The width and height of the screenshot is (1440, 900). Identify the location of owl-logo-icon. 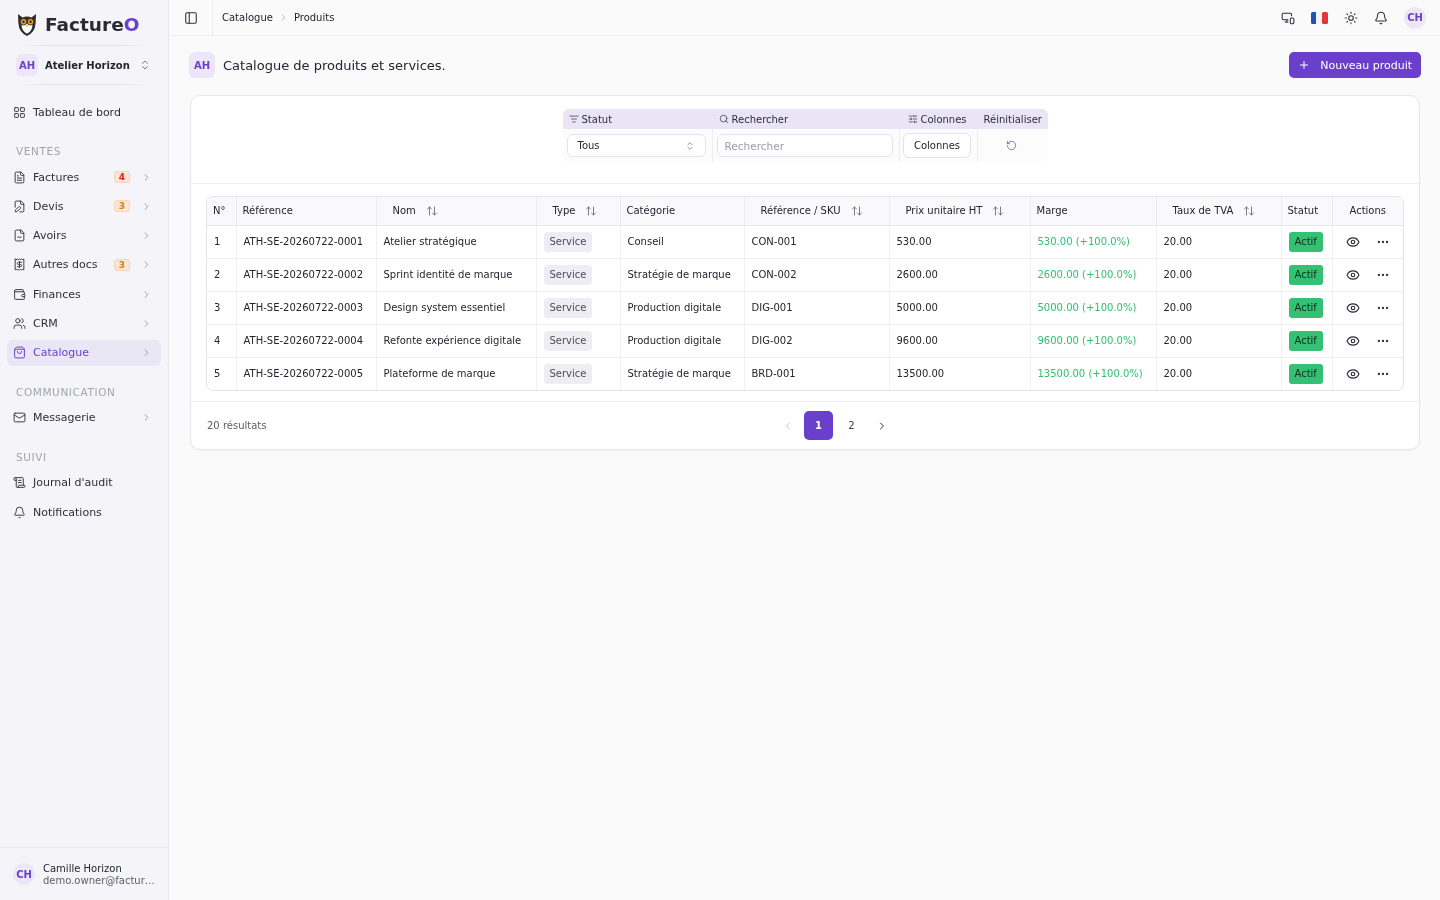
(27, 25).